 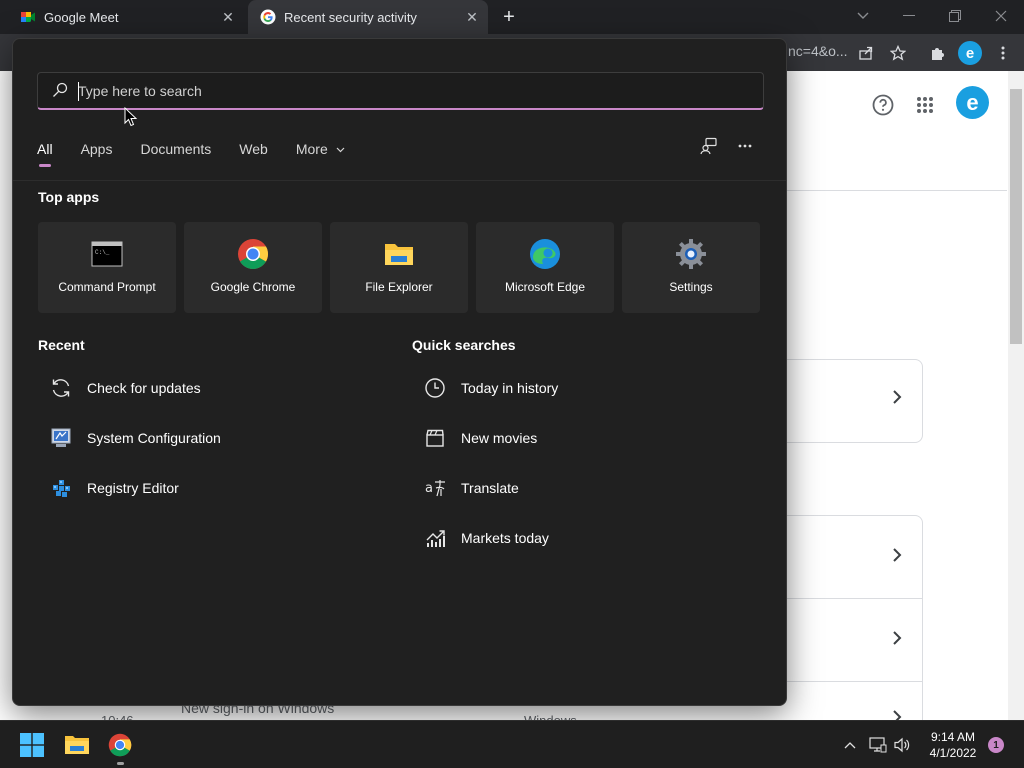 What do you see at coordinates (953, 737) in the screenshot?
I see `clock-time: 9:14 AM` at bounding box center [953, 737].